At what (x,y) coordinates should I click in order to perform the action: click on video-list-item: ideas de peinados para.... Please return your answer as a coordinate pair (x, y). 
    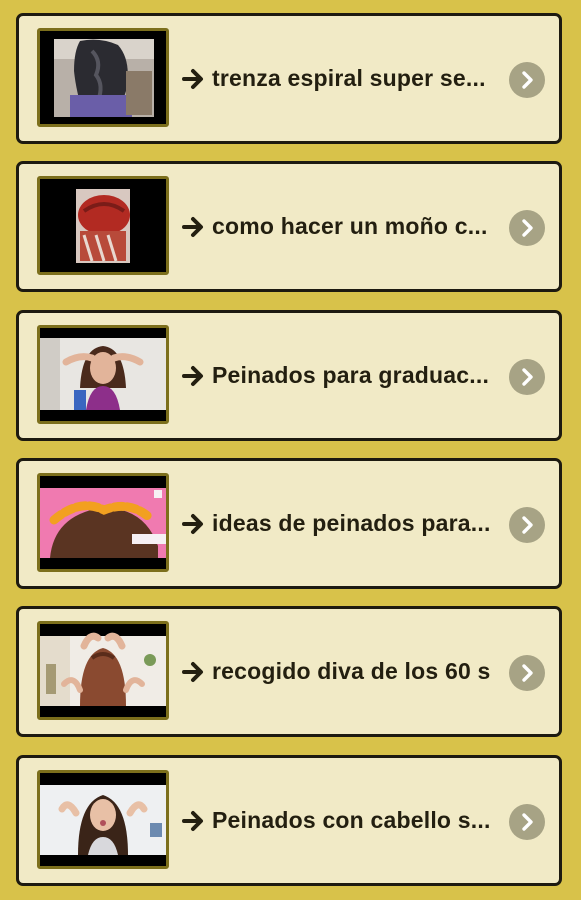
    Looking at the image, I should click on (289, 523).